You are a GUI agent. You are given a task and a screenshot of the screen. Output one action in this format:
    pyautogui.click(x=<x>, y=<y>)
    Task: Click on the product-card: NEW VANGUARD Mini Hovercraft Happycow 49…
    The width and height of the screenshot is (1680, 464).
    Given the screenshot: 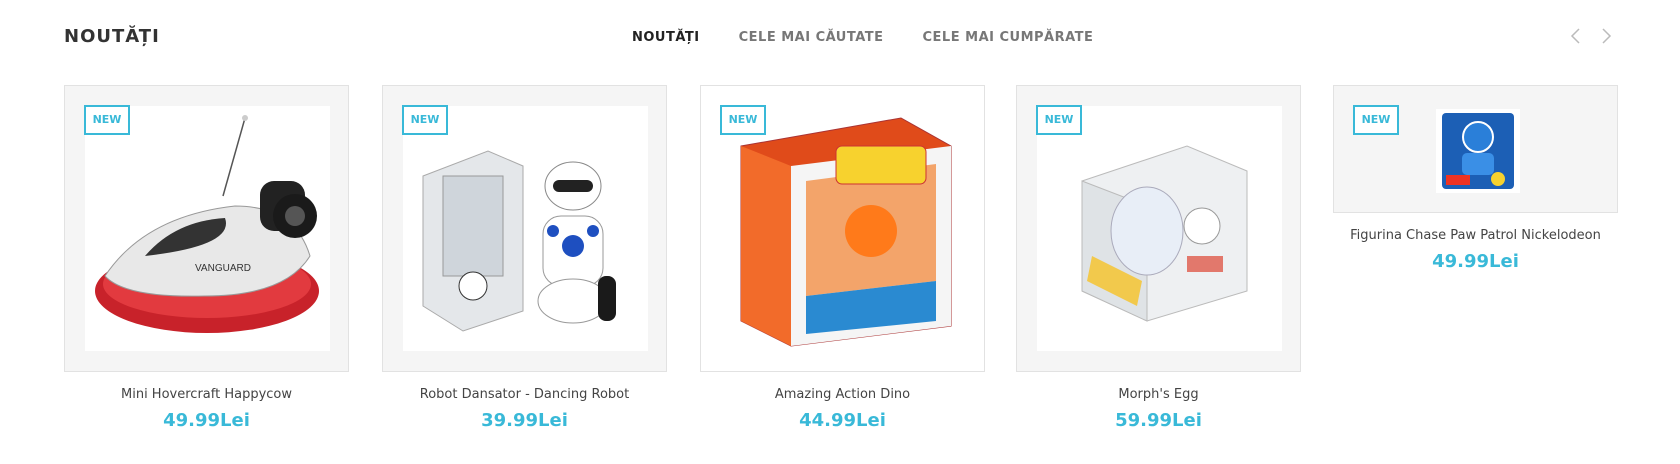 What is the action you would take?
    pyautogui.click(x=206, y=258)
    